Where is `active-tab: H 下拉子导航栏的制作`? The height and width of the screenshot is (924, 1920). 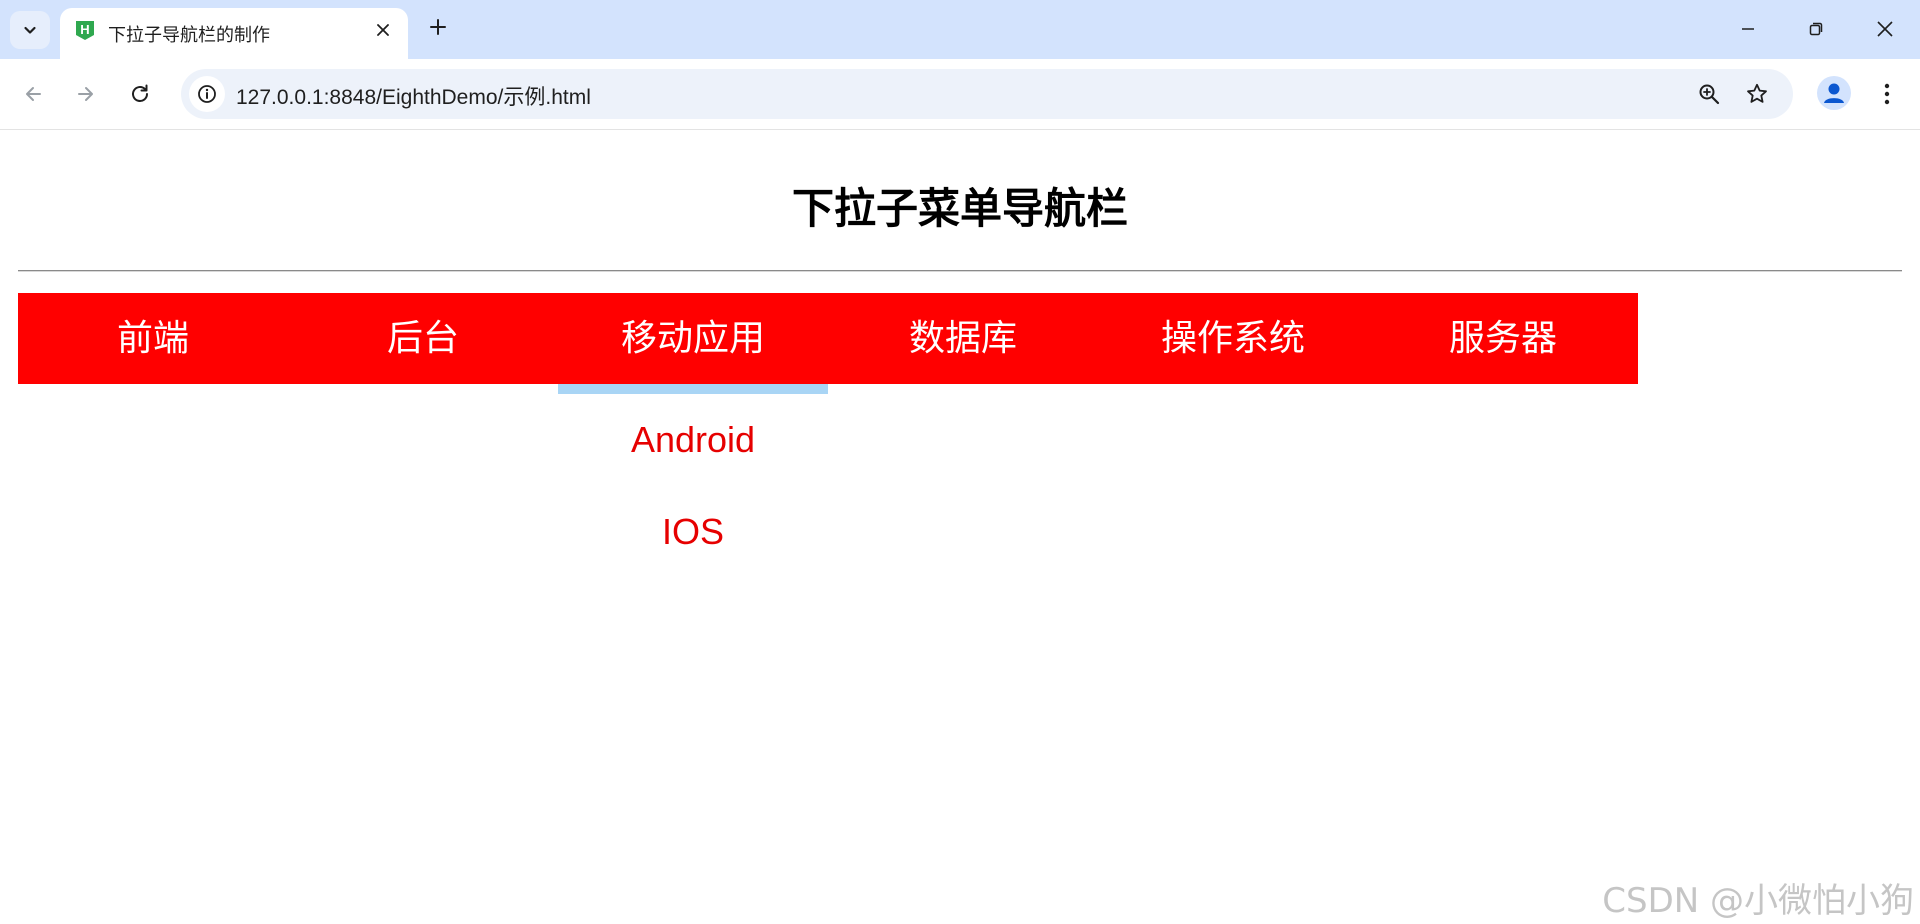
active-tab: H 下拉子导航栏的制作 is located at coordinates (234, 33).